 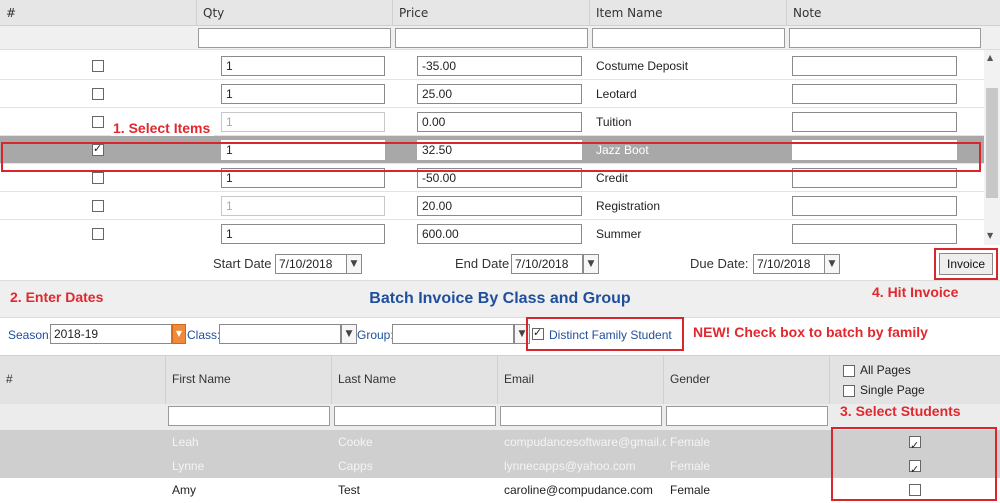 I want to click on price-input: 600.00, so click(x=499, y=234).